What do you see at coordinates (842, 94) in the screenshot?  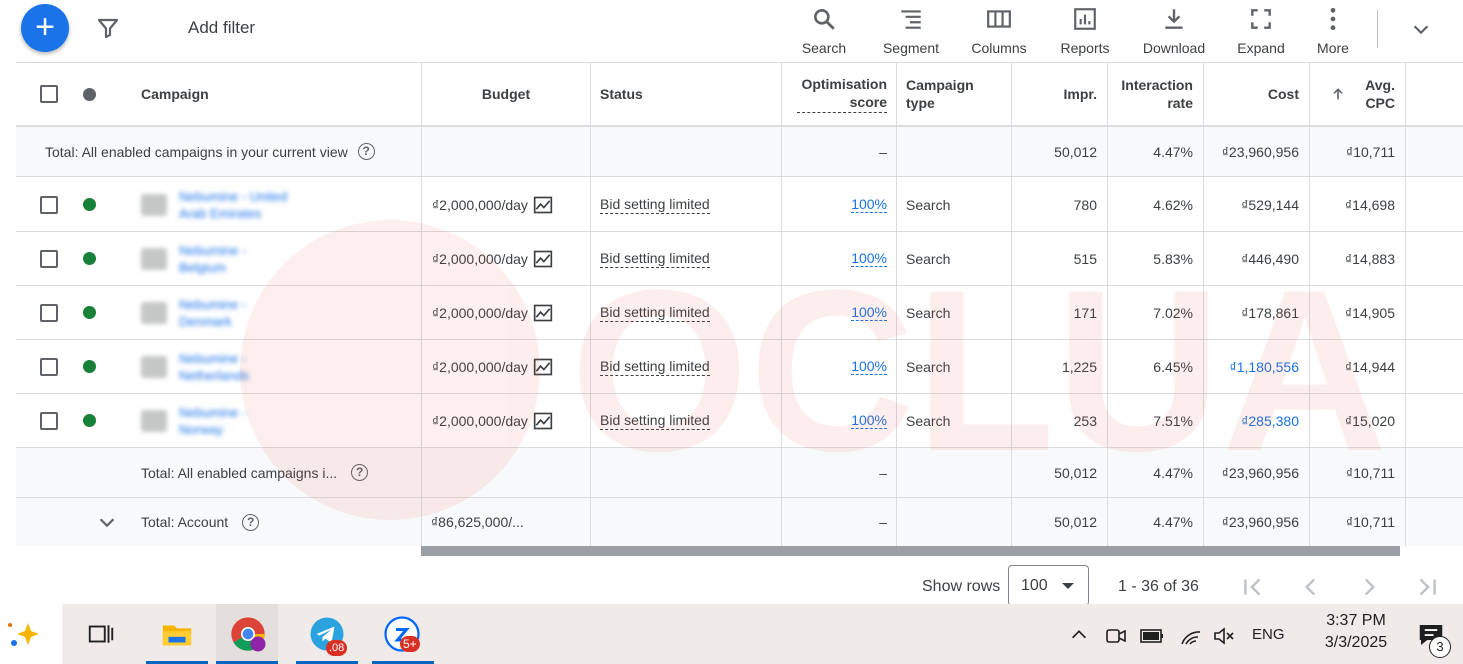 I see `opt-score-label: Optimisation score` at bounding box center [842, 94].